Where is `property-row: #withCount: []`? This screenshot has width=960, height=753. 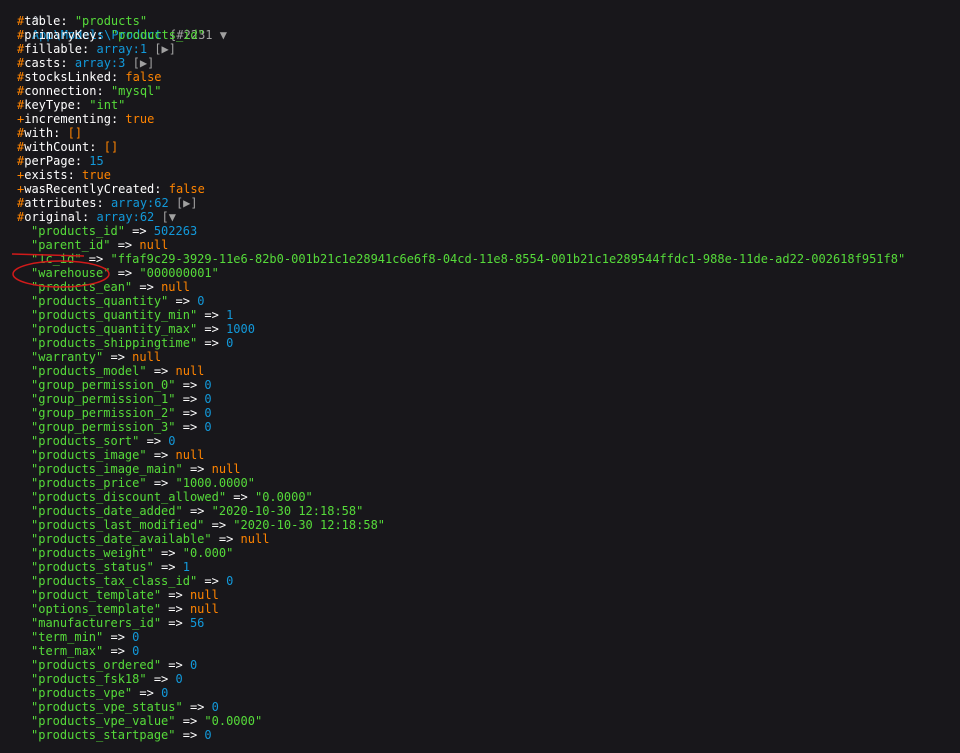 property-row: #withCount: [] is located at coordinates (67, 147).